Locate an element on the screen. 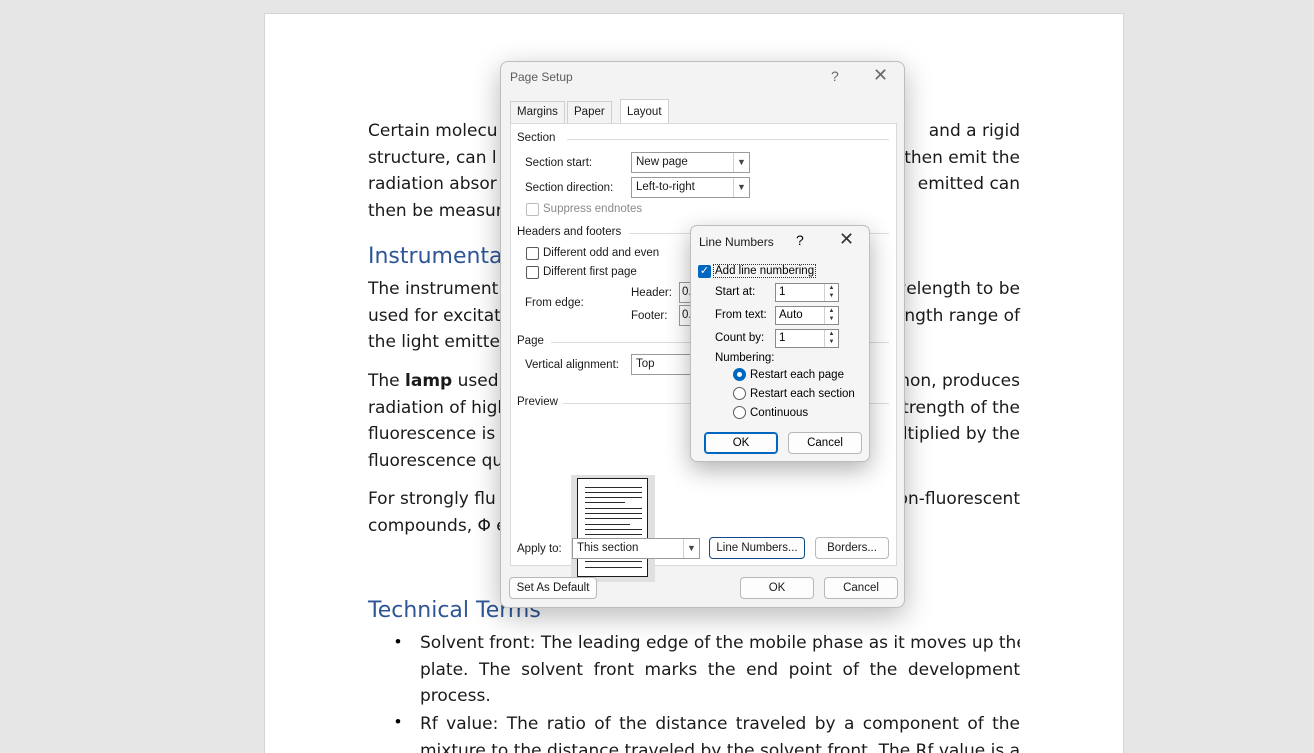 The width and height of the screenshot is (1314, 753). restart-each-section-radio is located at coordinates (739, 393).